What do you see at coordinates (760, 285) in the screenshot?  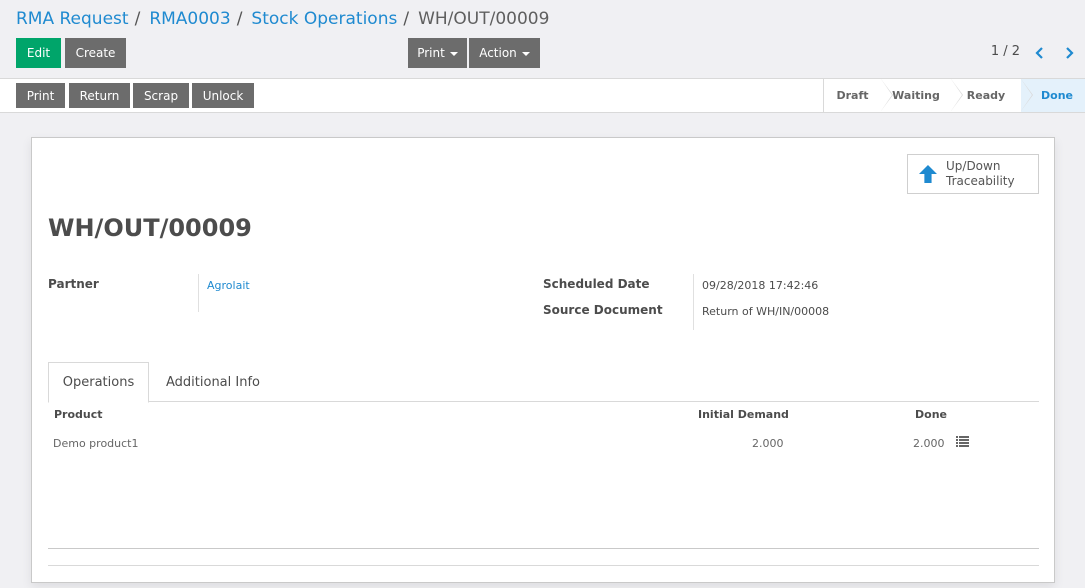 I see `scheduled-date-field: 09/28/2018 17:42:46` at bounding box center [760, 285].